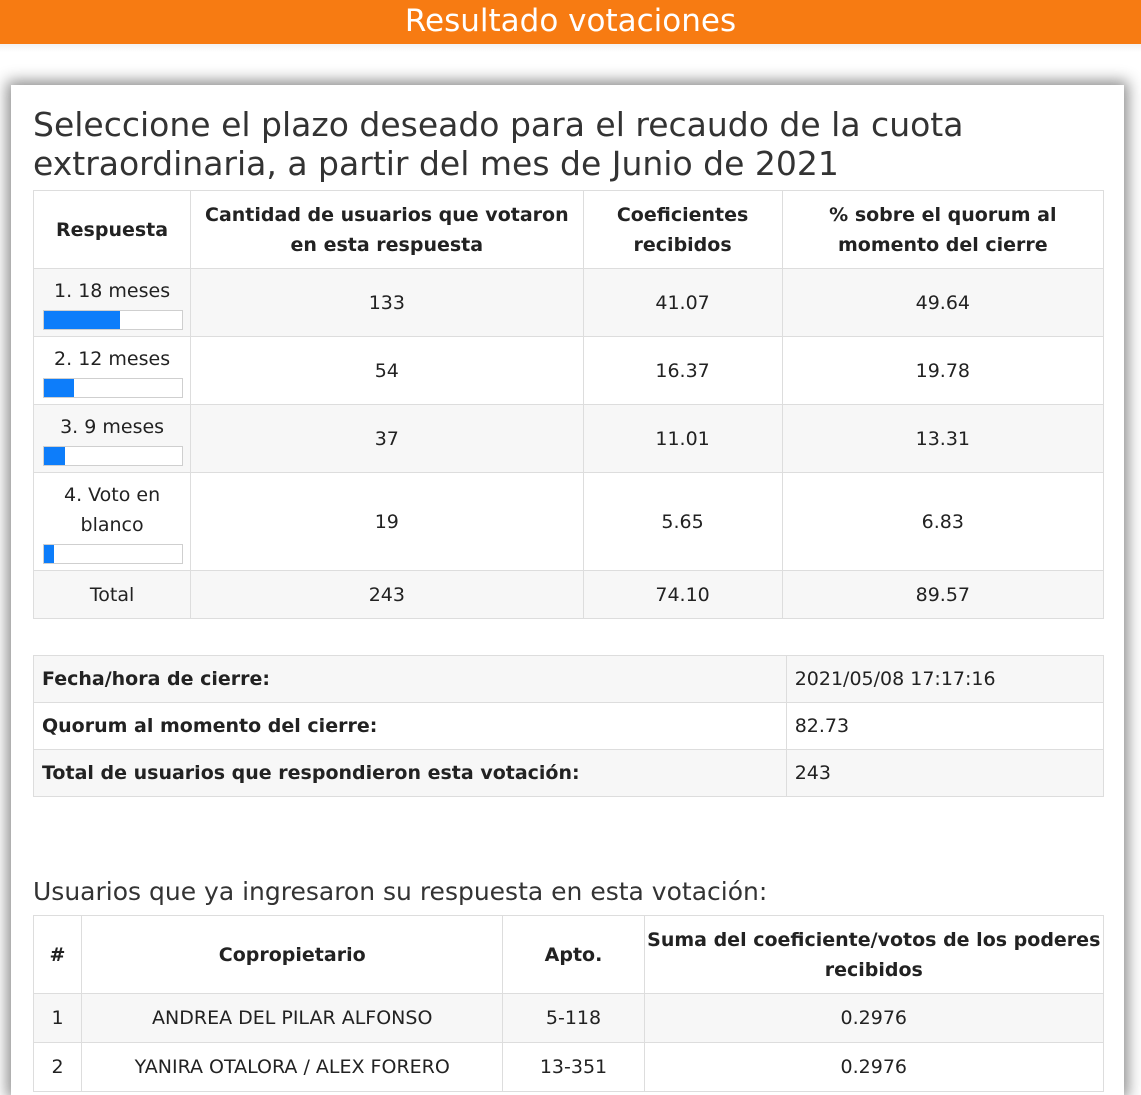 The height and width of the screenshot is (1095, 1141). Describe the element at coordinates (945, 726) in the screenshot. I see `quorum-value: 82.73` at that location.